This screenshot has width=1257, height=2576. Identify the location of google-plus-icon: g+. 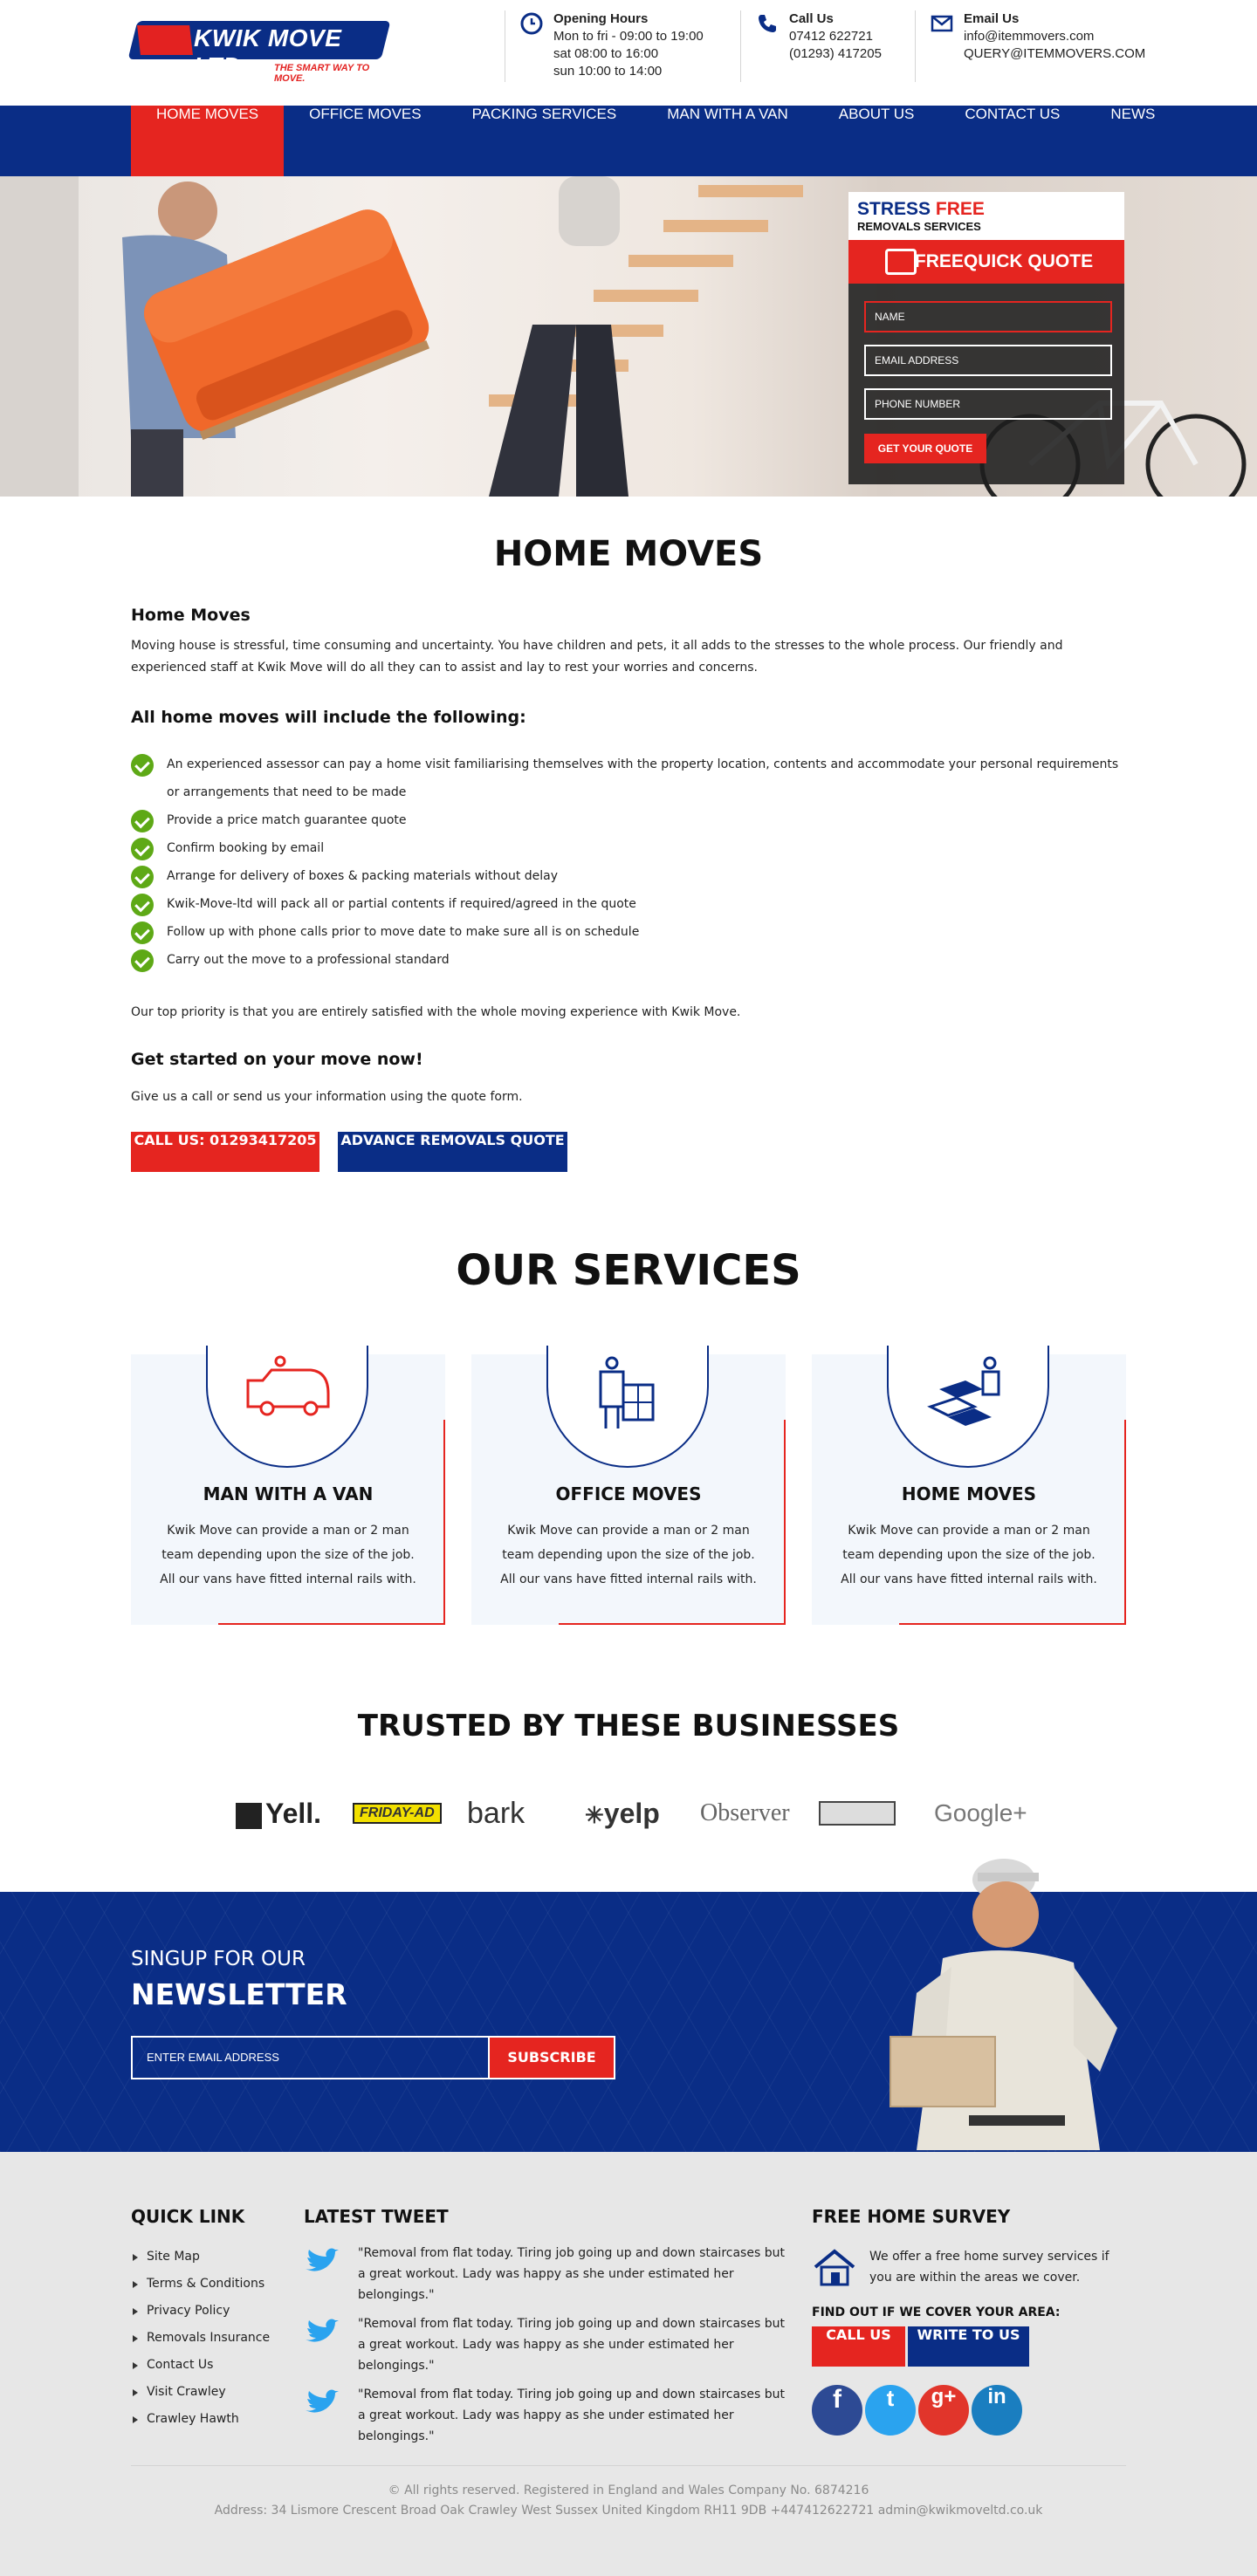
(944, 2410).